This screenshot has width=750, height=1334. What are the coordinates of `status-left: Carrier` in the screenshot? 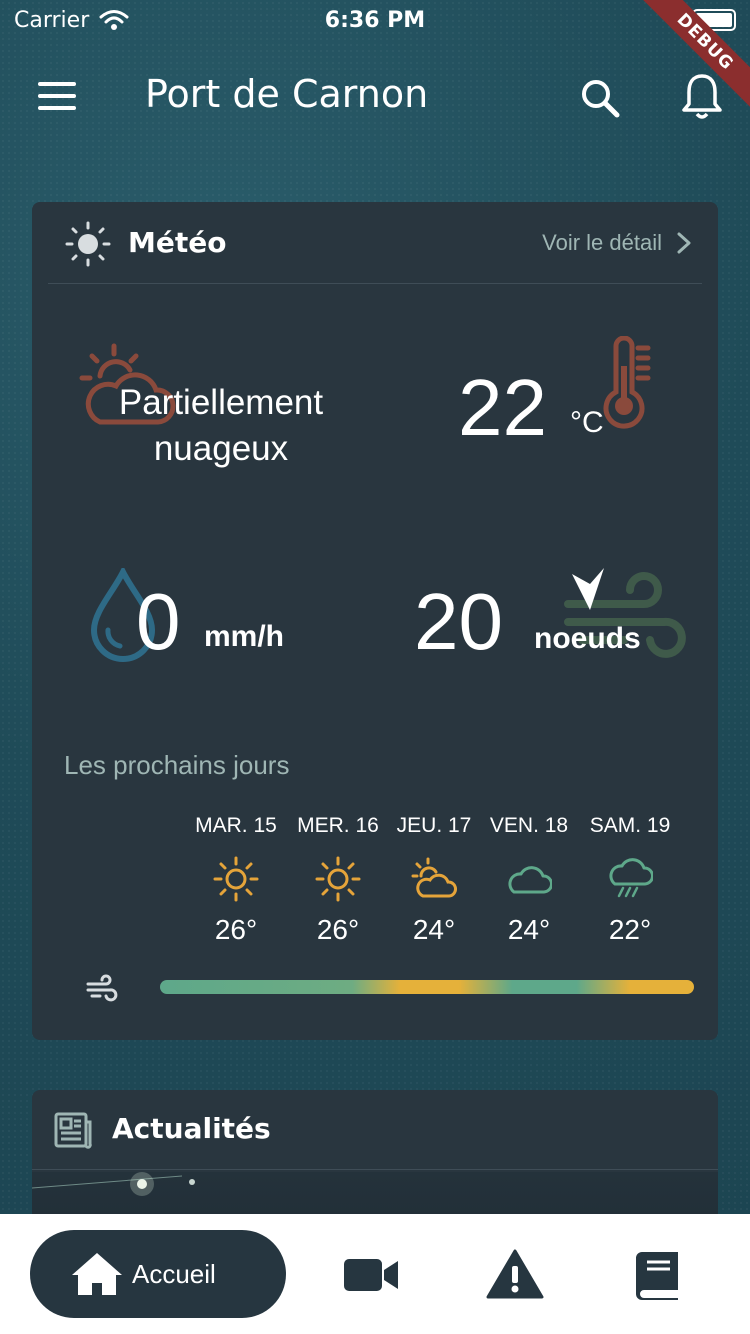 It's located at (71, 20).